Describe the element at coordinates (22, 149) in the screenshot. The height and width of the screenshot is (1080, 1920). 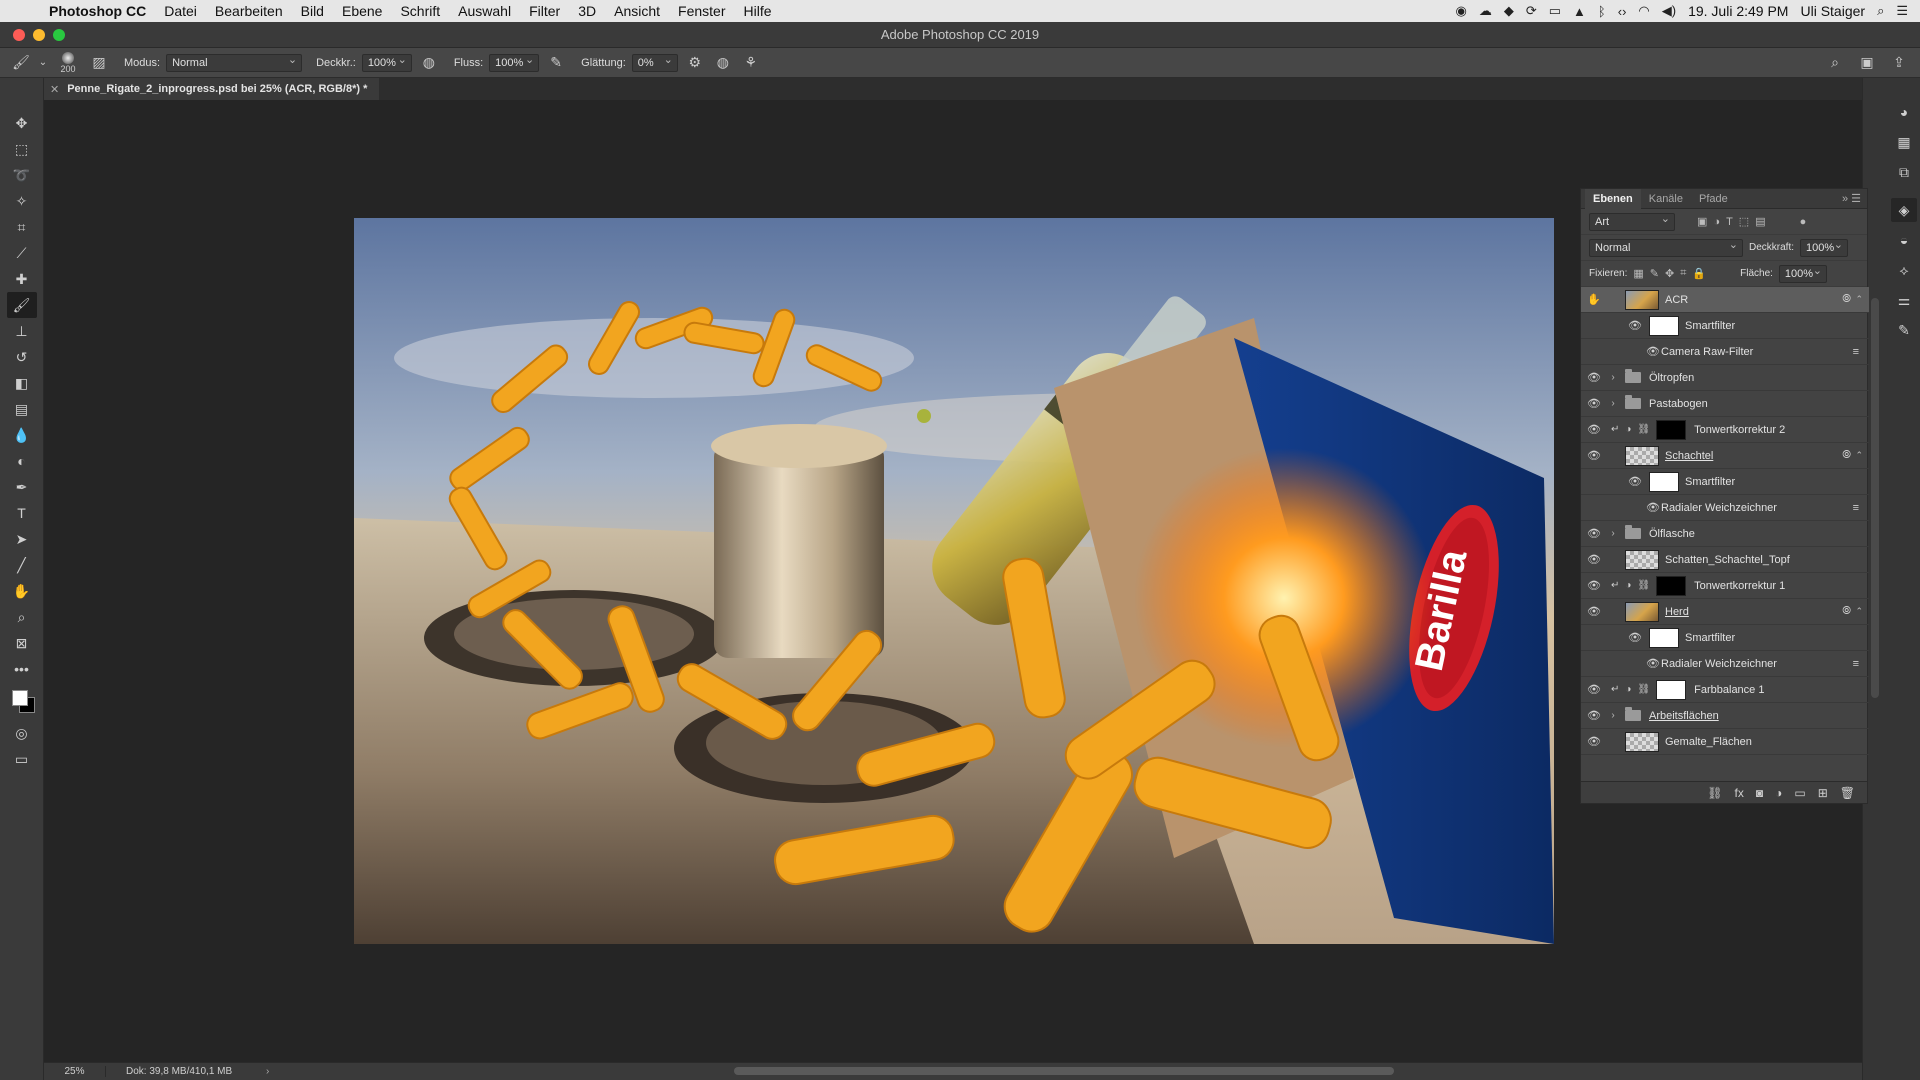
I see `marquee-tool-icon: ⬚` at that location.